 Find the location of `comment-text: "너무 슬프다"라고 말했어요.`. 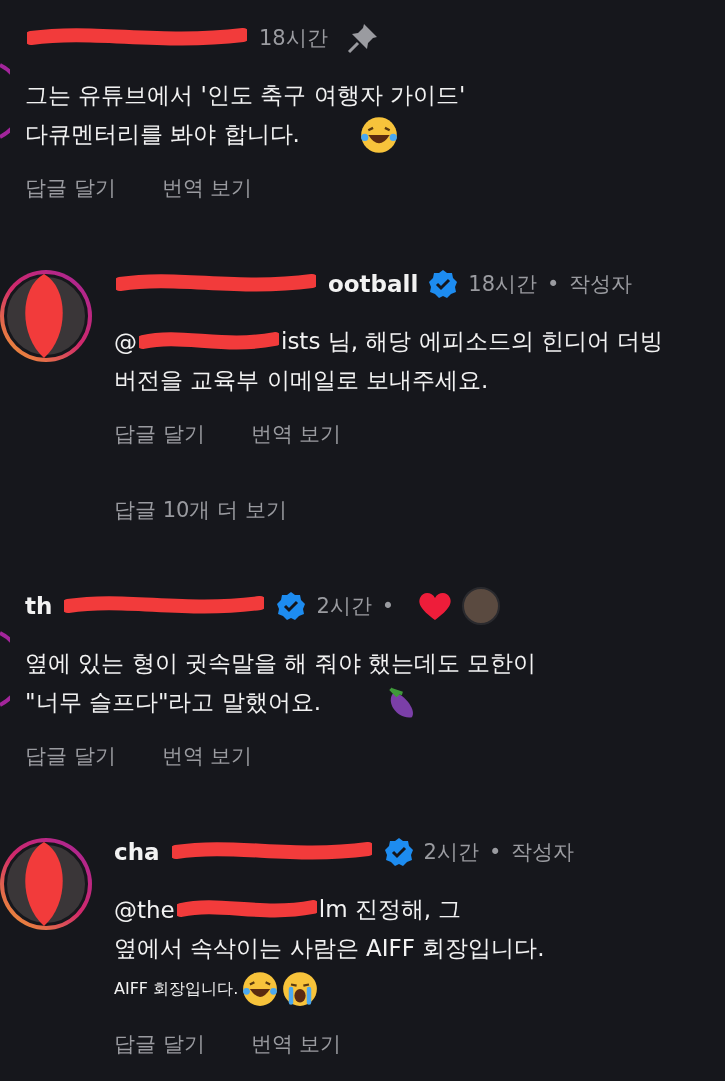

comment-text: "너무 슬프다"라고 말했어요. is located at coordinates (173, 702).